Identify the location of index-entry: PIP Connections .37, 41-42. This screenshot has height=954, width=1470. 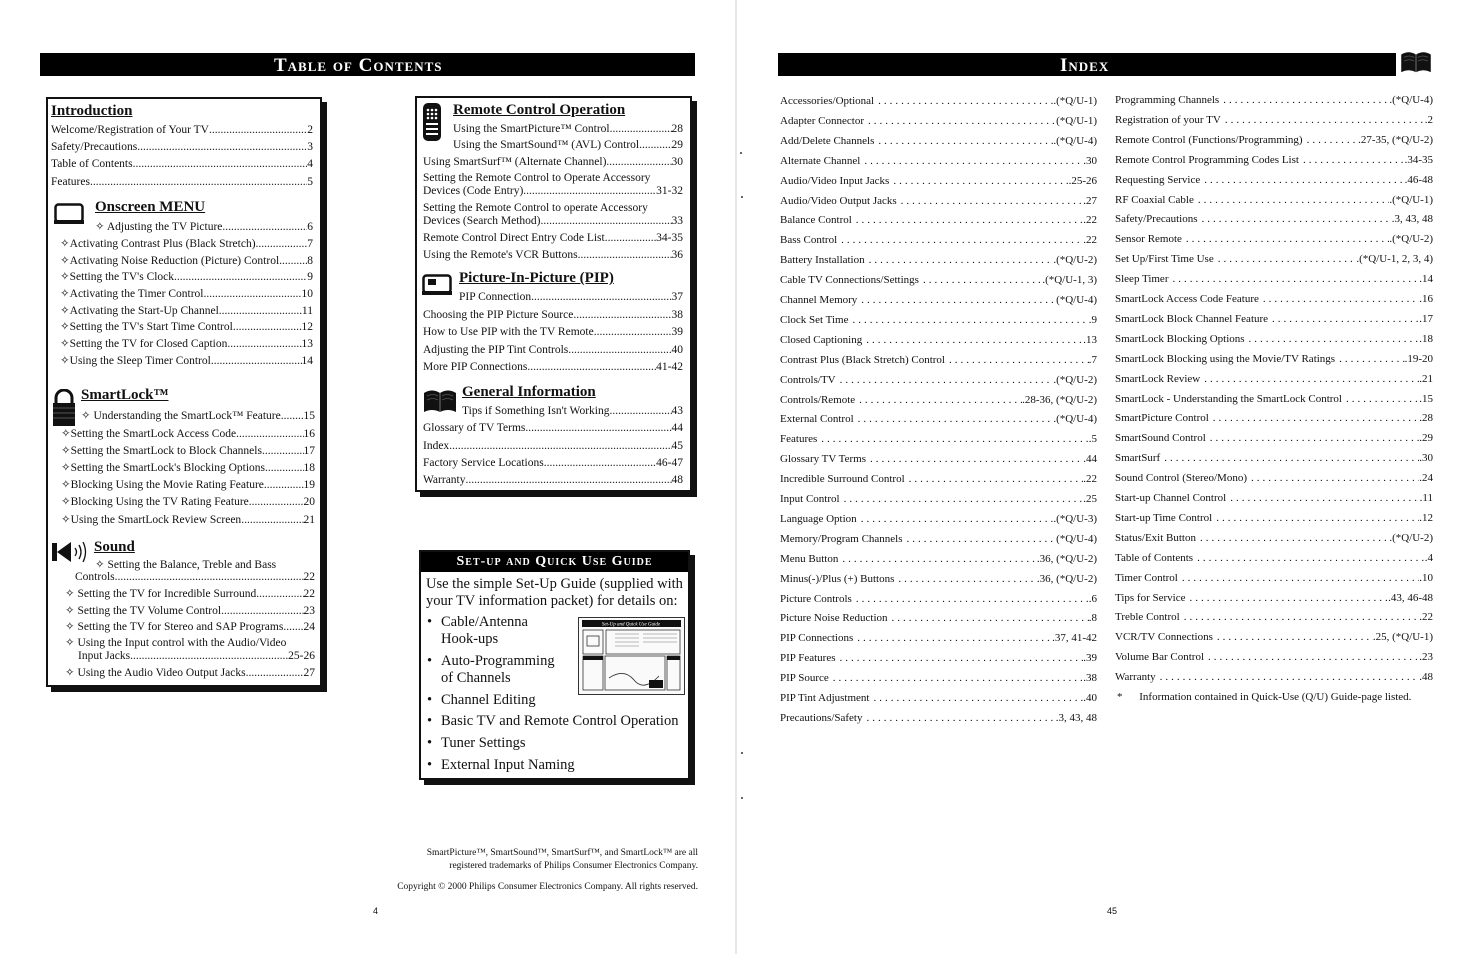
(938, 638).